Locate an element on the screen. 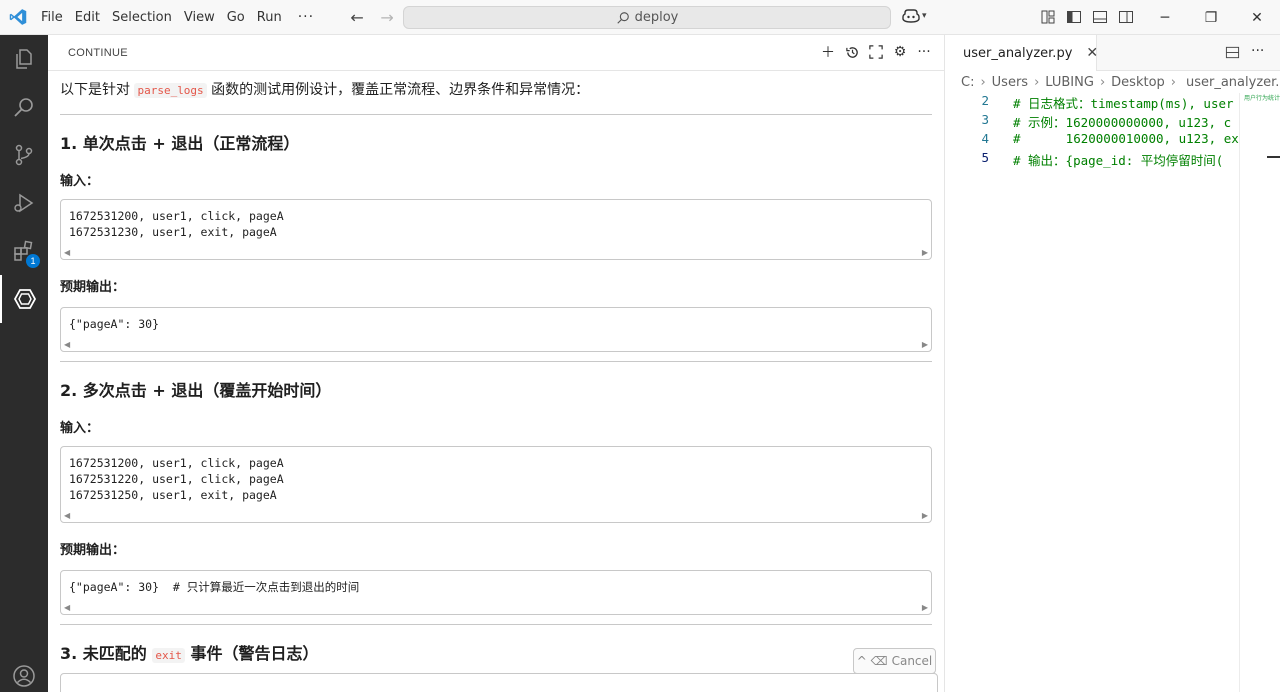 Image resolution: width=1280 pixels, height=692 pixels. output-code-1: {"pageA": 30} is located at coordinates (114, 324).